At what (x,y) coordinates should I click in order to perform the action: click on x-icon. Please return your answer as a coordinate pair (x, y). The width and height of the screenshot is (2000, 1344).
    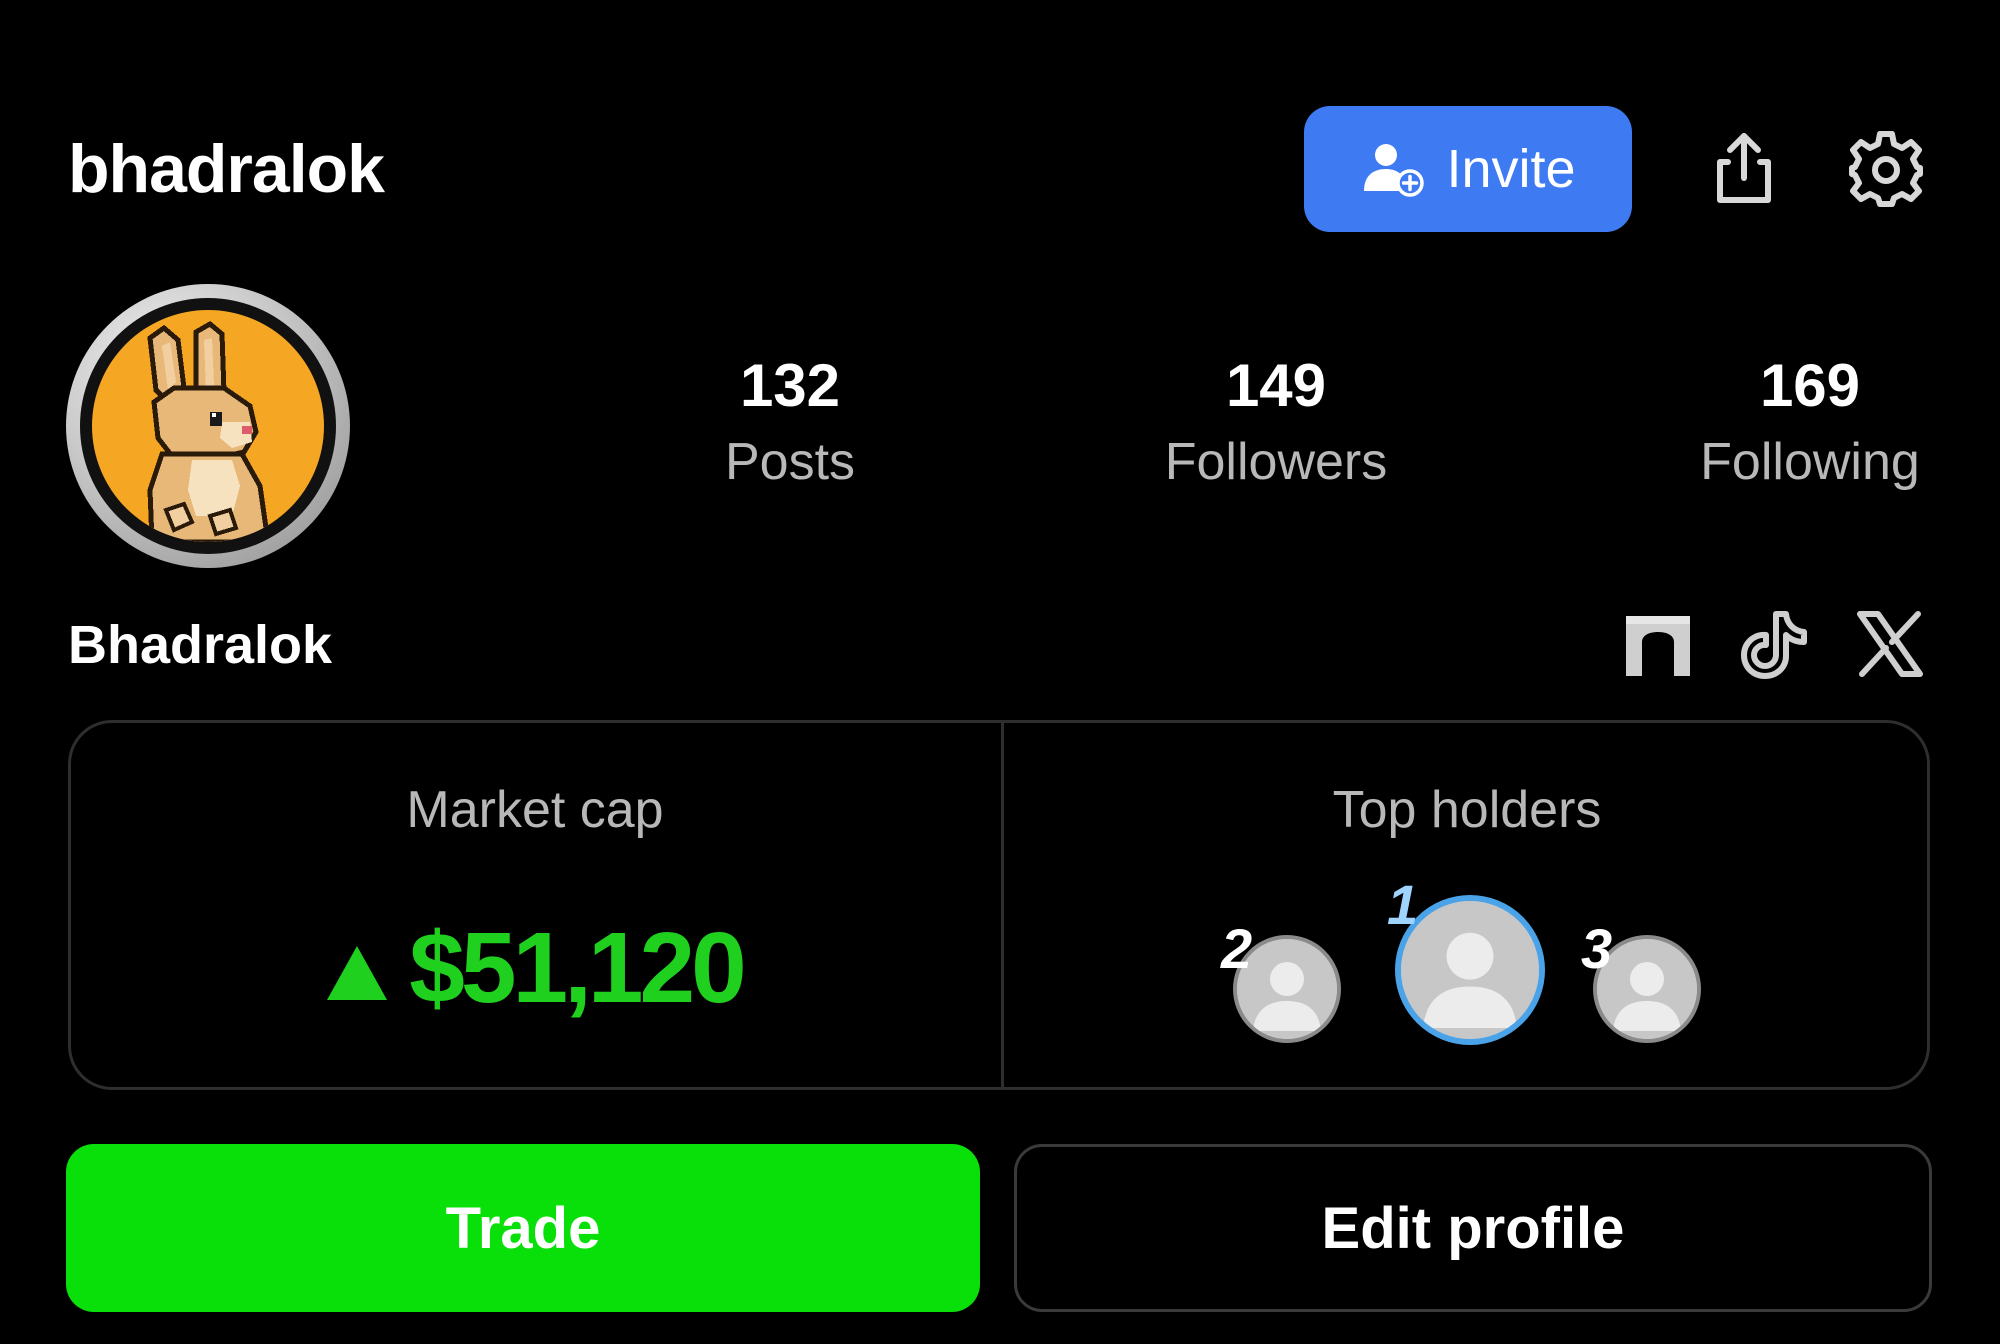
    Looking at the image, I should click on (1890, 644).